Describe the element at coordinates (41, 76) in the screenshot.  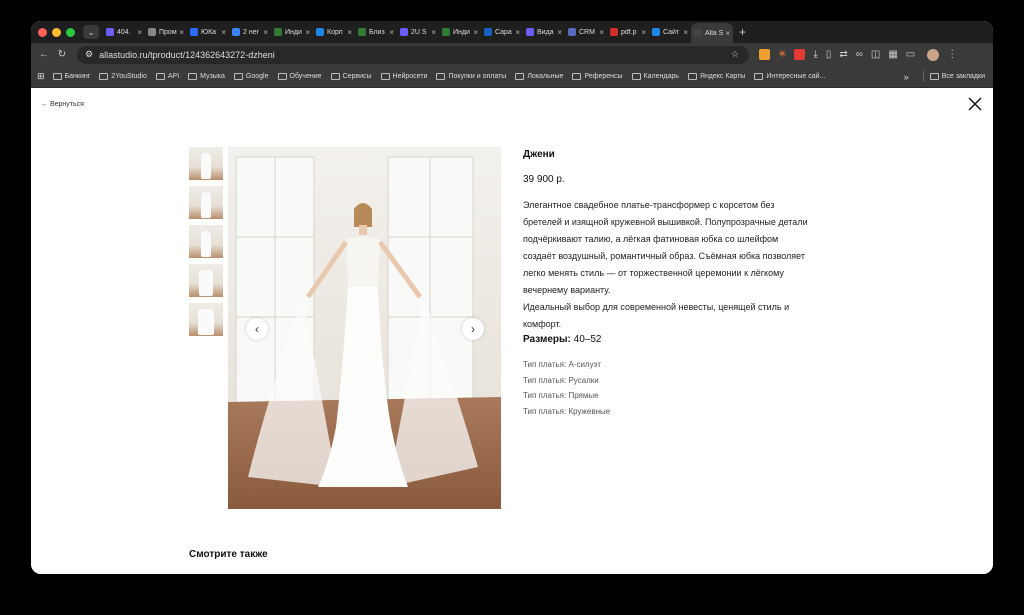
I see `apps-grid-icon: ⊞` at that location.